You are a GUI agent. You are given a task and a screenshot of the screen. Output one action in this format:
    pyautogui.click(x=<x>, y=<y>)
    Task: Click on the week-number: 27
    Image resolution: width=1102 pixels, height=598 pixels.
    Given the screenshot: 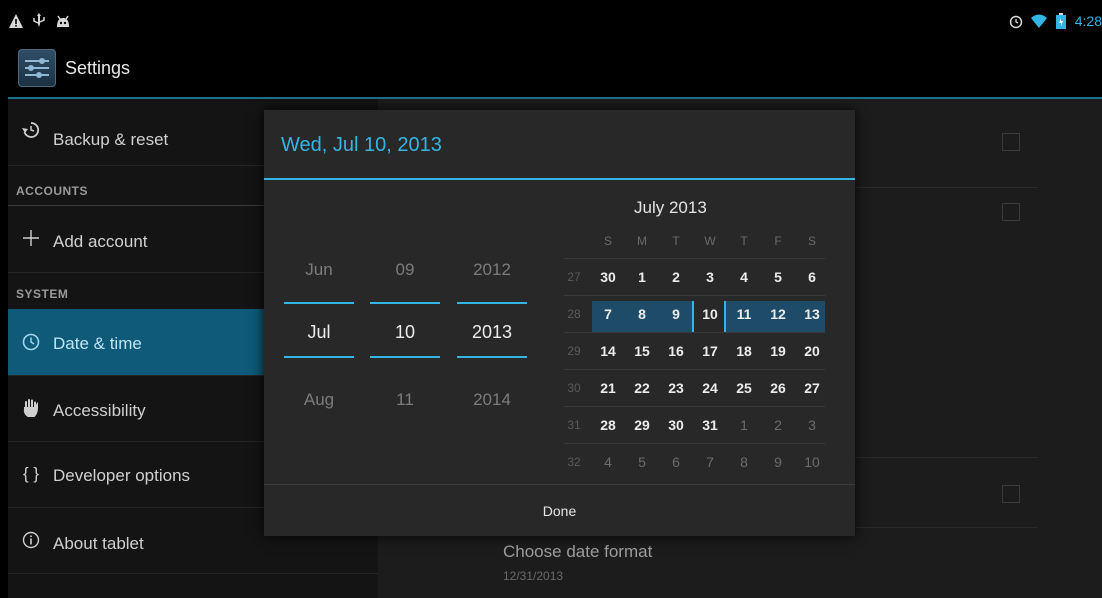 What is the action you would take?
    pyautogui.click(x=574, y=277)
    